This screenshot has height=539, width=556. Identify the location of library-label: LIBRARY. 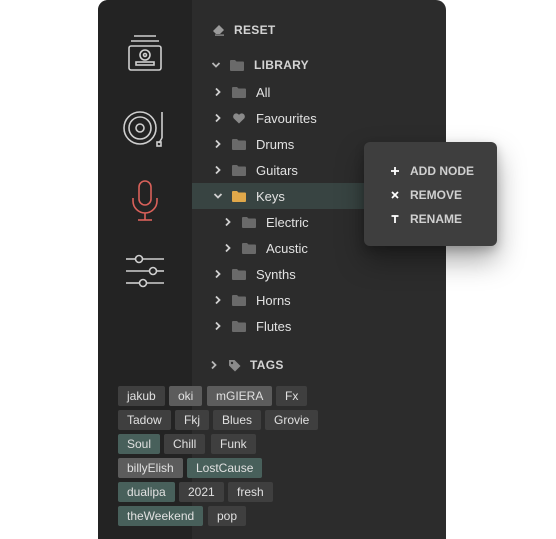
(281, 65).